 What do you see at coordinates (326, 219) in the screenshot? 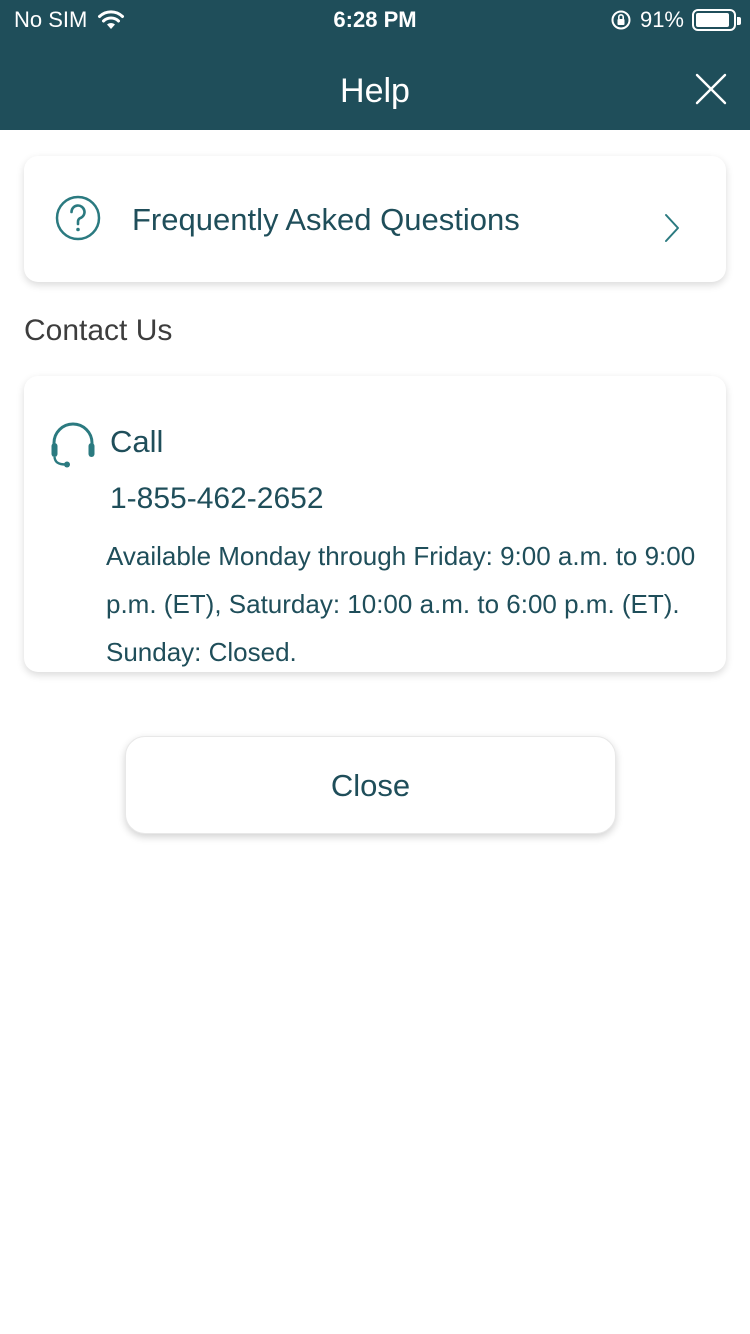
I see `faq-label: Frequently Asked Questions` at bounding box center [326, 219].